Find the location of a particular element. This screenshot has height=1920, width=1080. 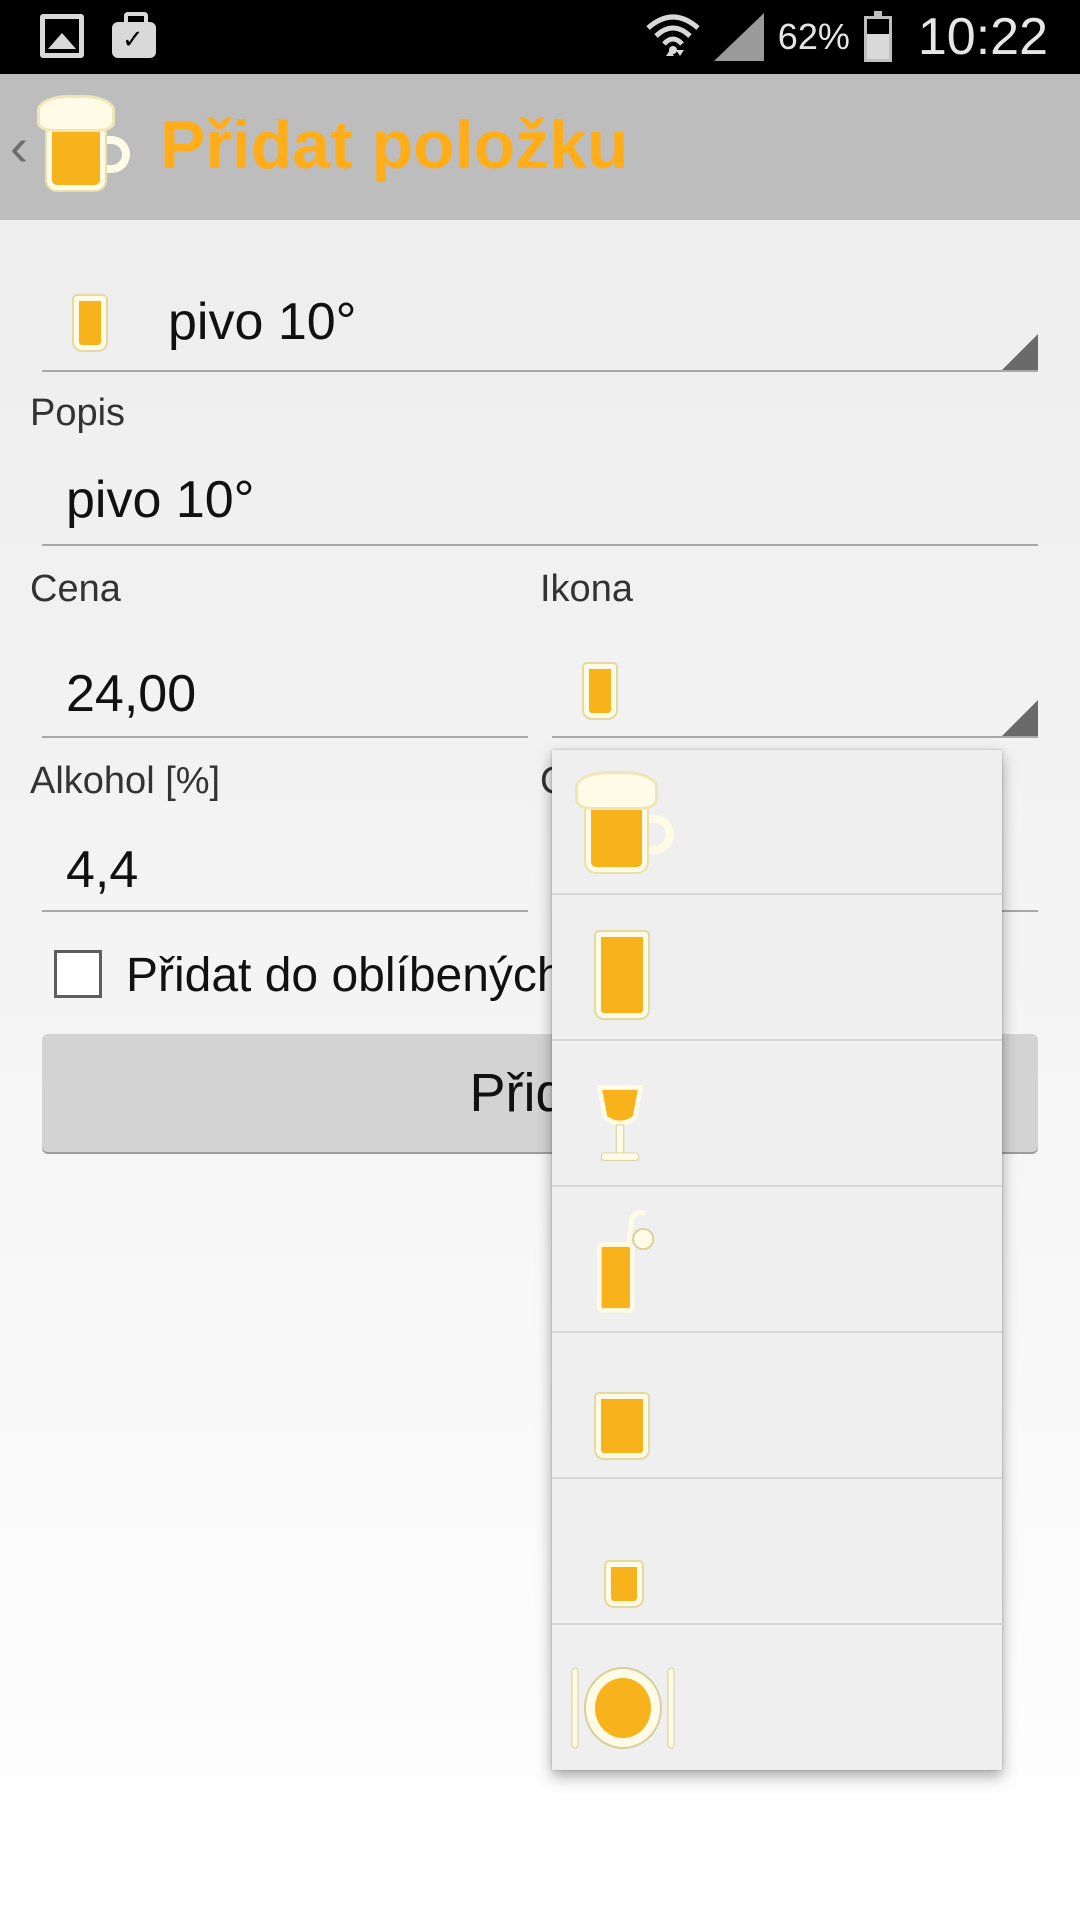

wifi-icon is located at coordinates (673, 35).